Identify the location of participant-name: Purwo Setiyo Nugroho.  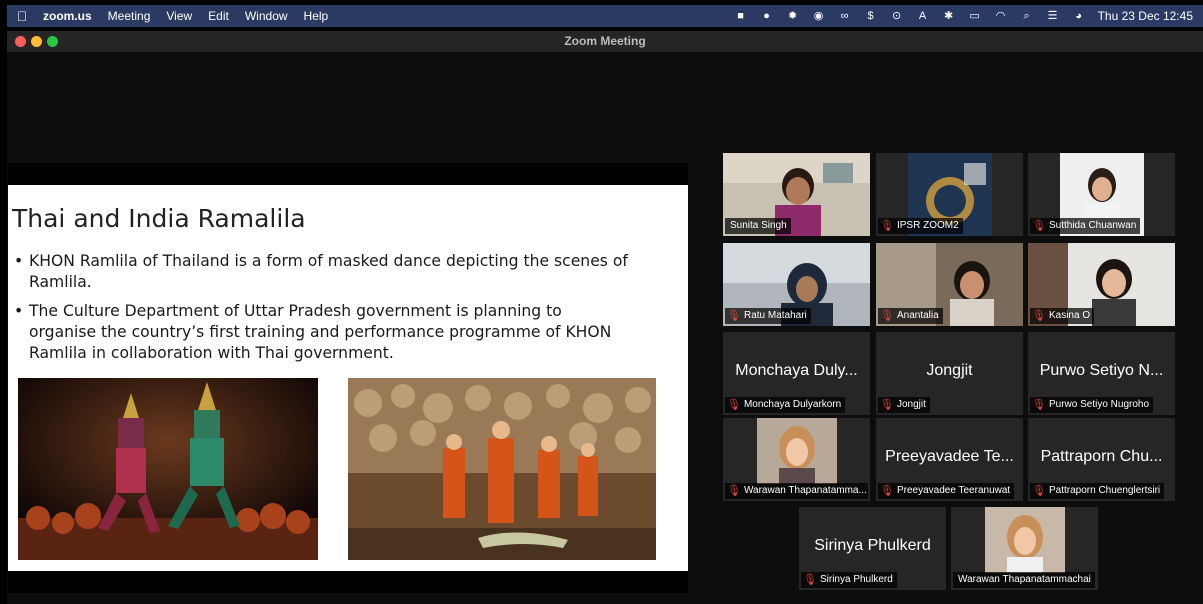
(1099, 404).